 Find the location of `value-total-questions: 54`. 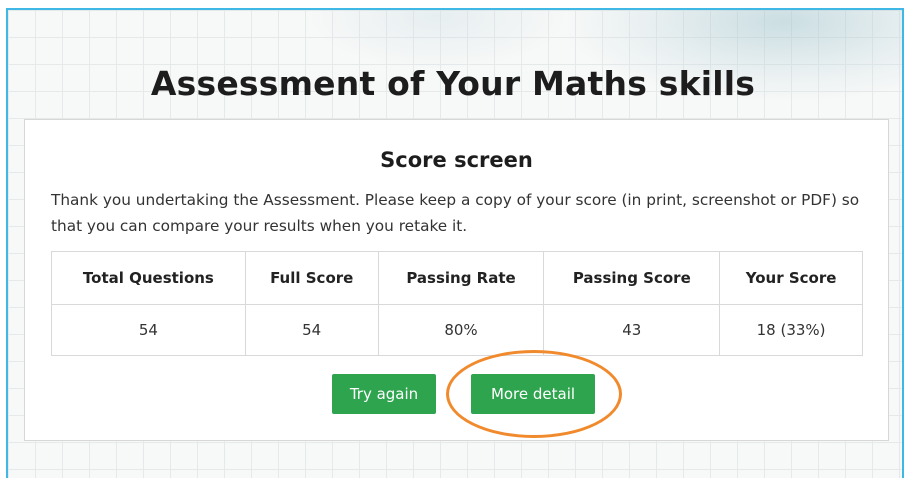

value-total-questions: 54 is located at coordinates (148, 330).